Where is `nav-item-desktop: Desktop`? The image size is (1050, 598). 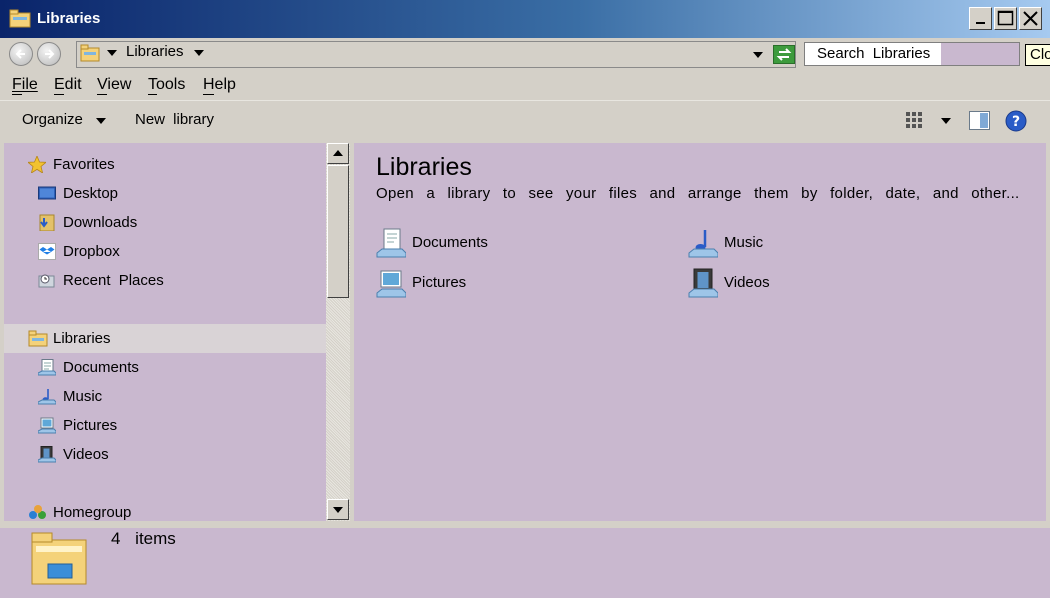
nav-item-desktop: Desktop is located at coordinates (165, 193).